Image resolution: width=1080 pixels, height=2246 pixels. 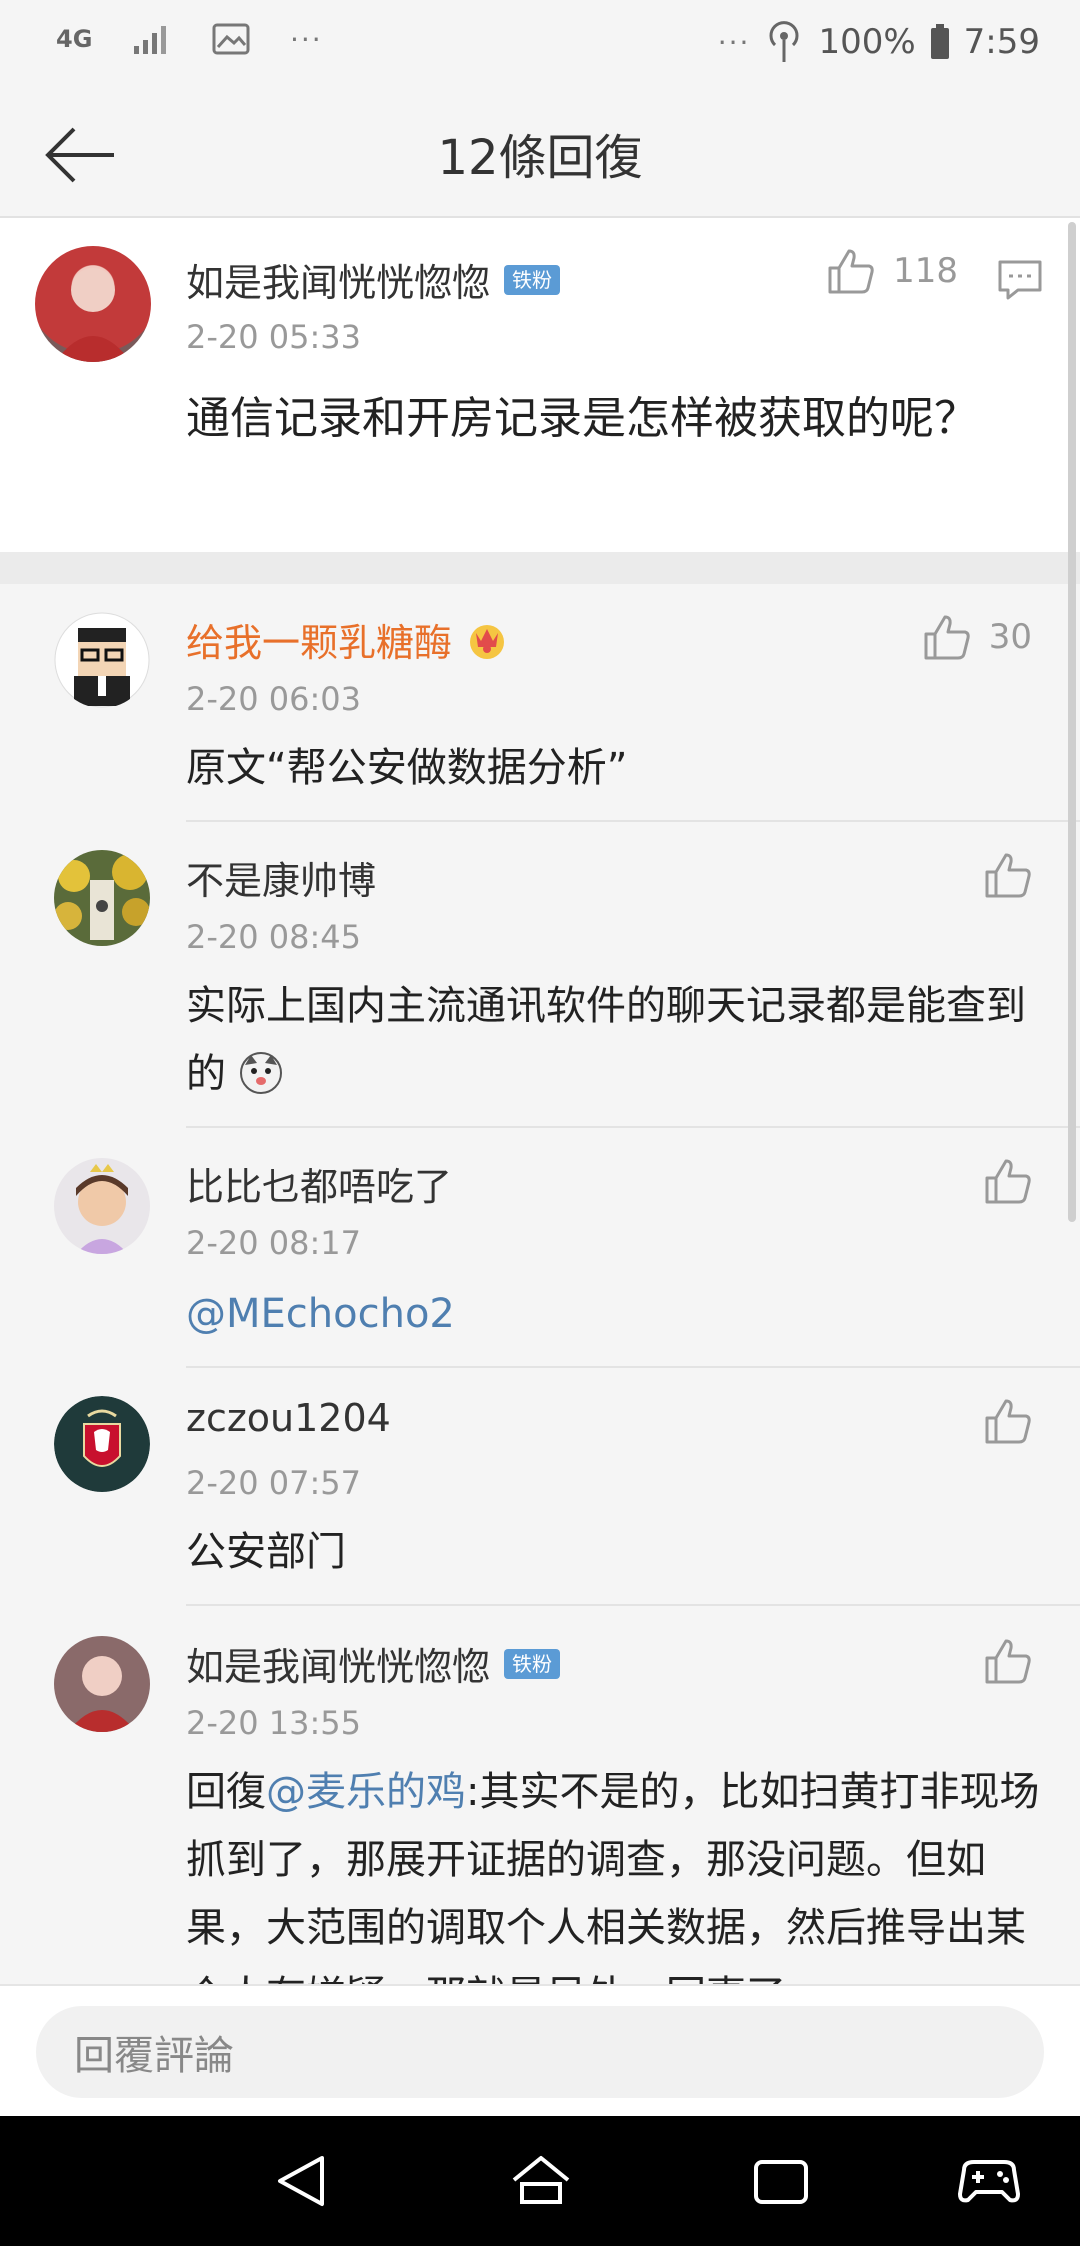 What do you see at coordinates (274, 1723) in the screenshot?
I see `timestamp: 2-20 13:55` at bounding box center [274, 1723].